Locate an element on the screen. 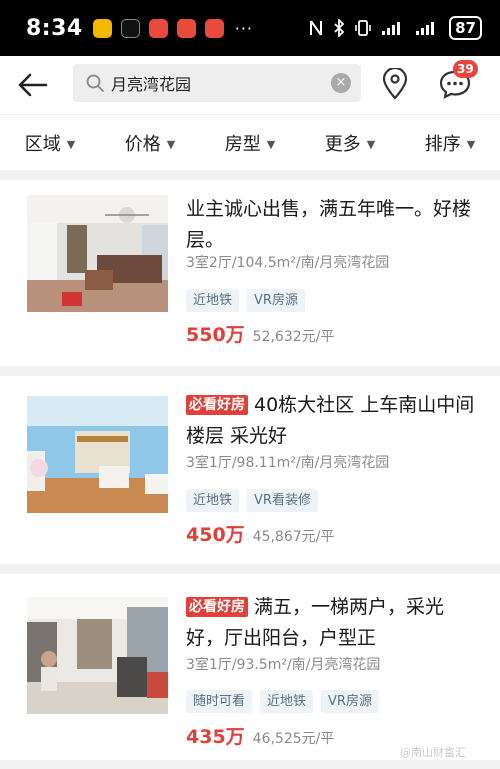  total-price: 435万 is located at coordinates (215, 737).